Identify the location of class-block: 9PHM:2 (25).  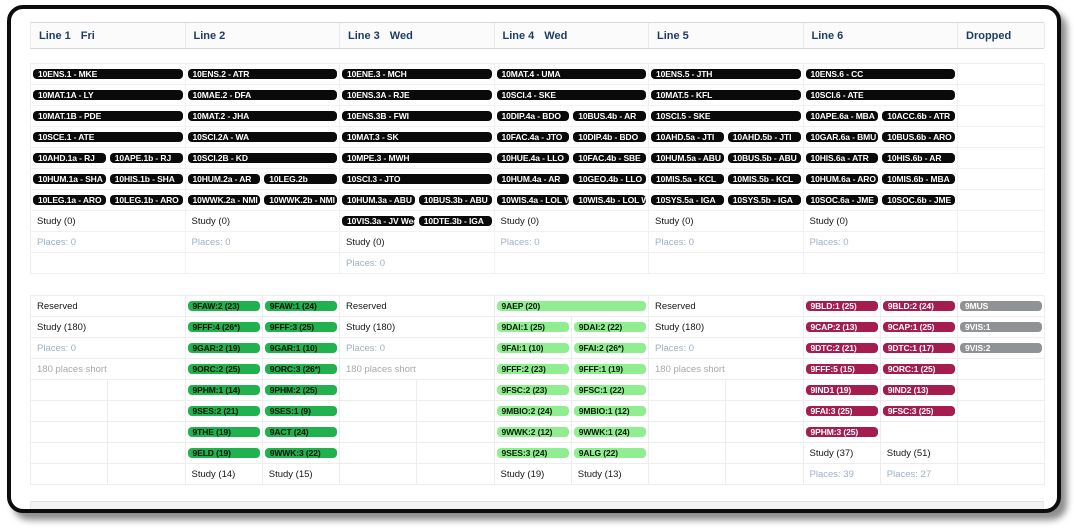
(300, 389).